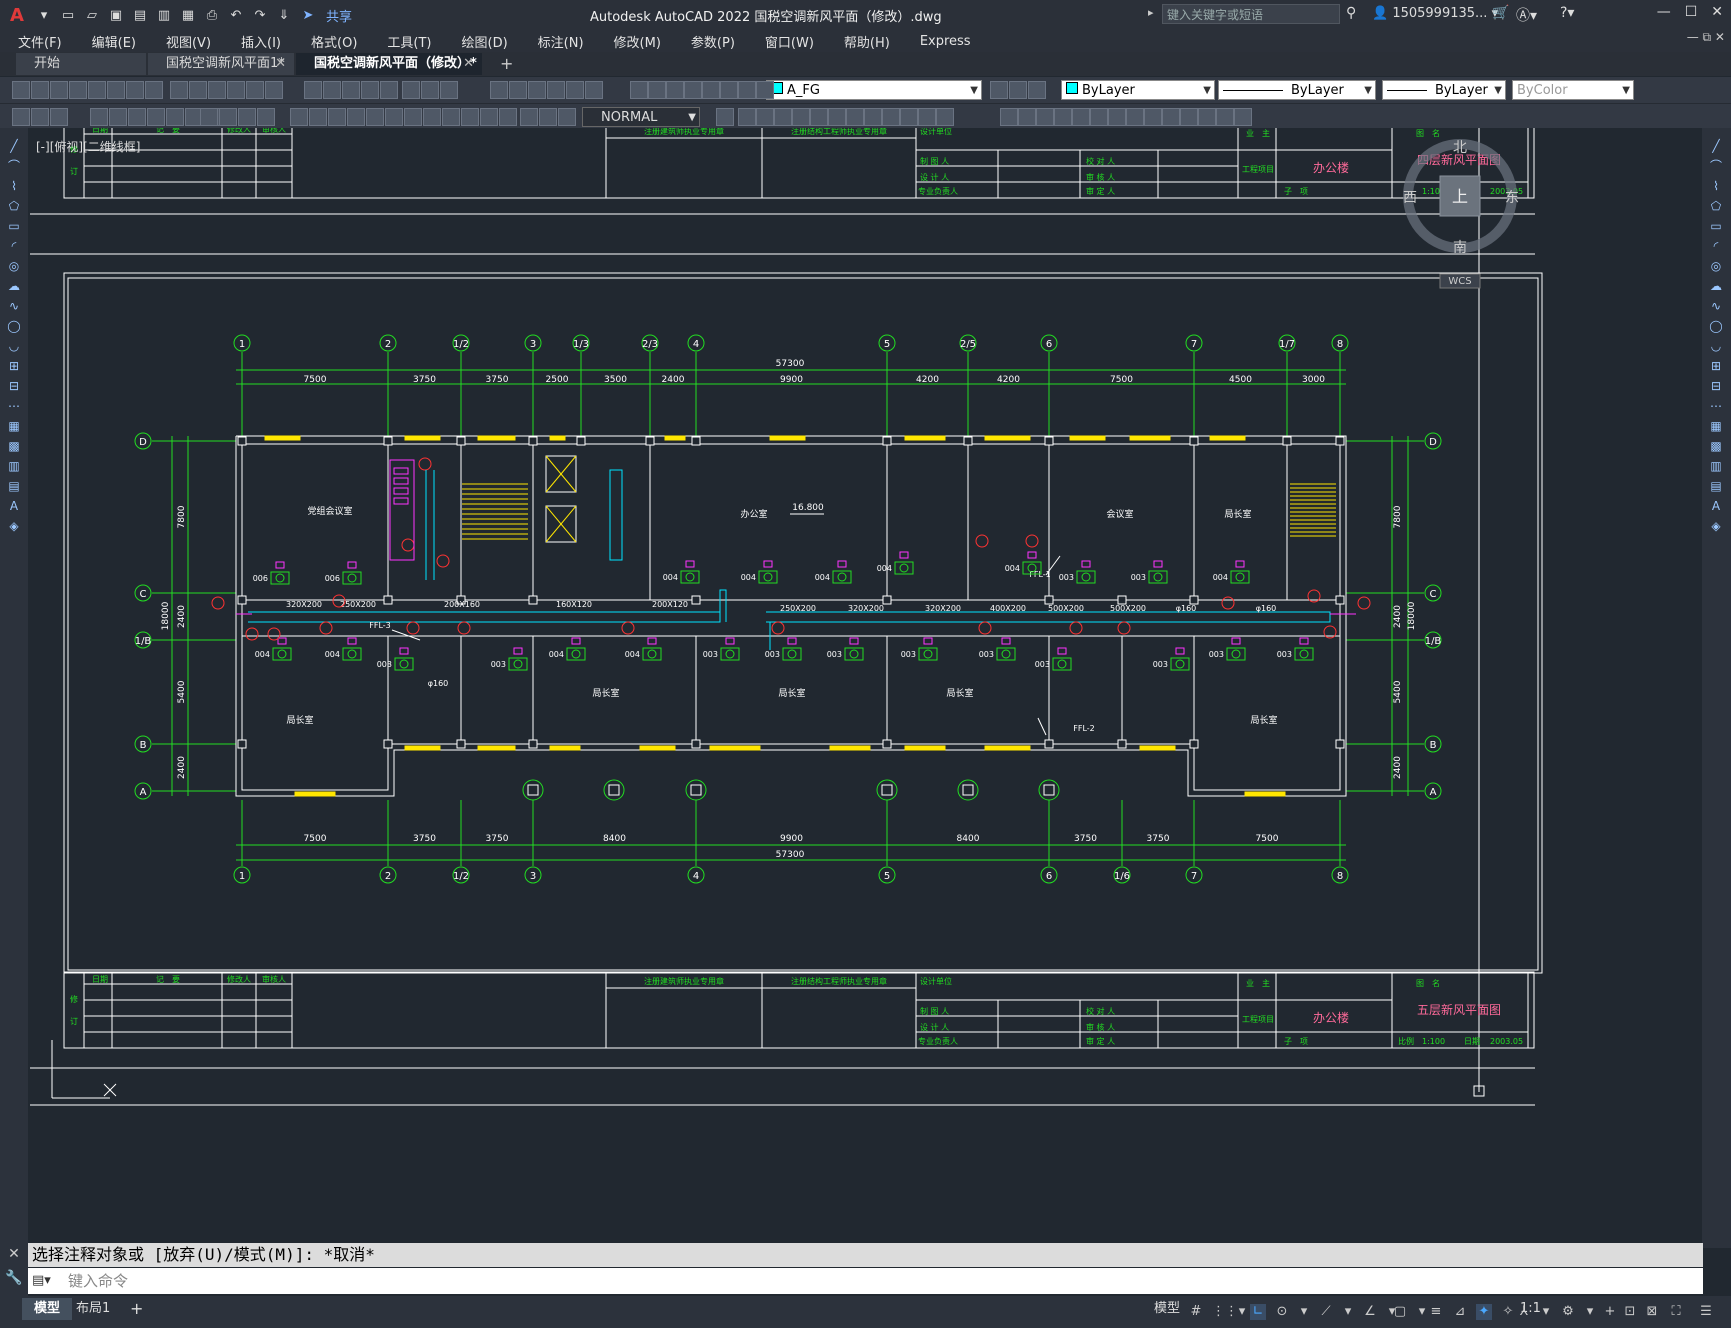 Image resolution: width=1731 pixels, height=1328 pixels. What do you see at coordinates (14, 366) in the screenshot?
I see `palette-tool-icon: ⊞` at bounding box center [14, 366].